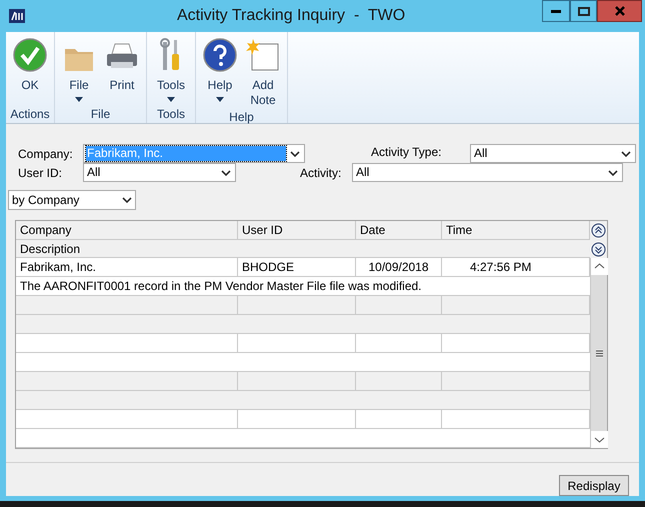  What do you see at coordinates (263, 55) in the screenshot?
I see `note-icon` at bounding box center [263, 55].